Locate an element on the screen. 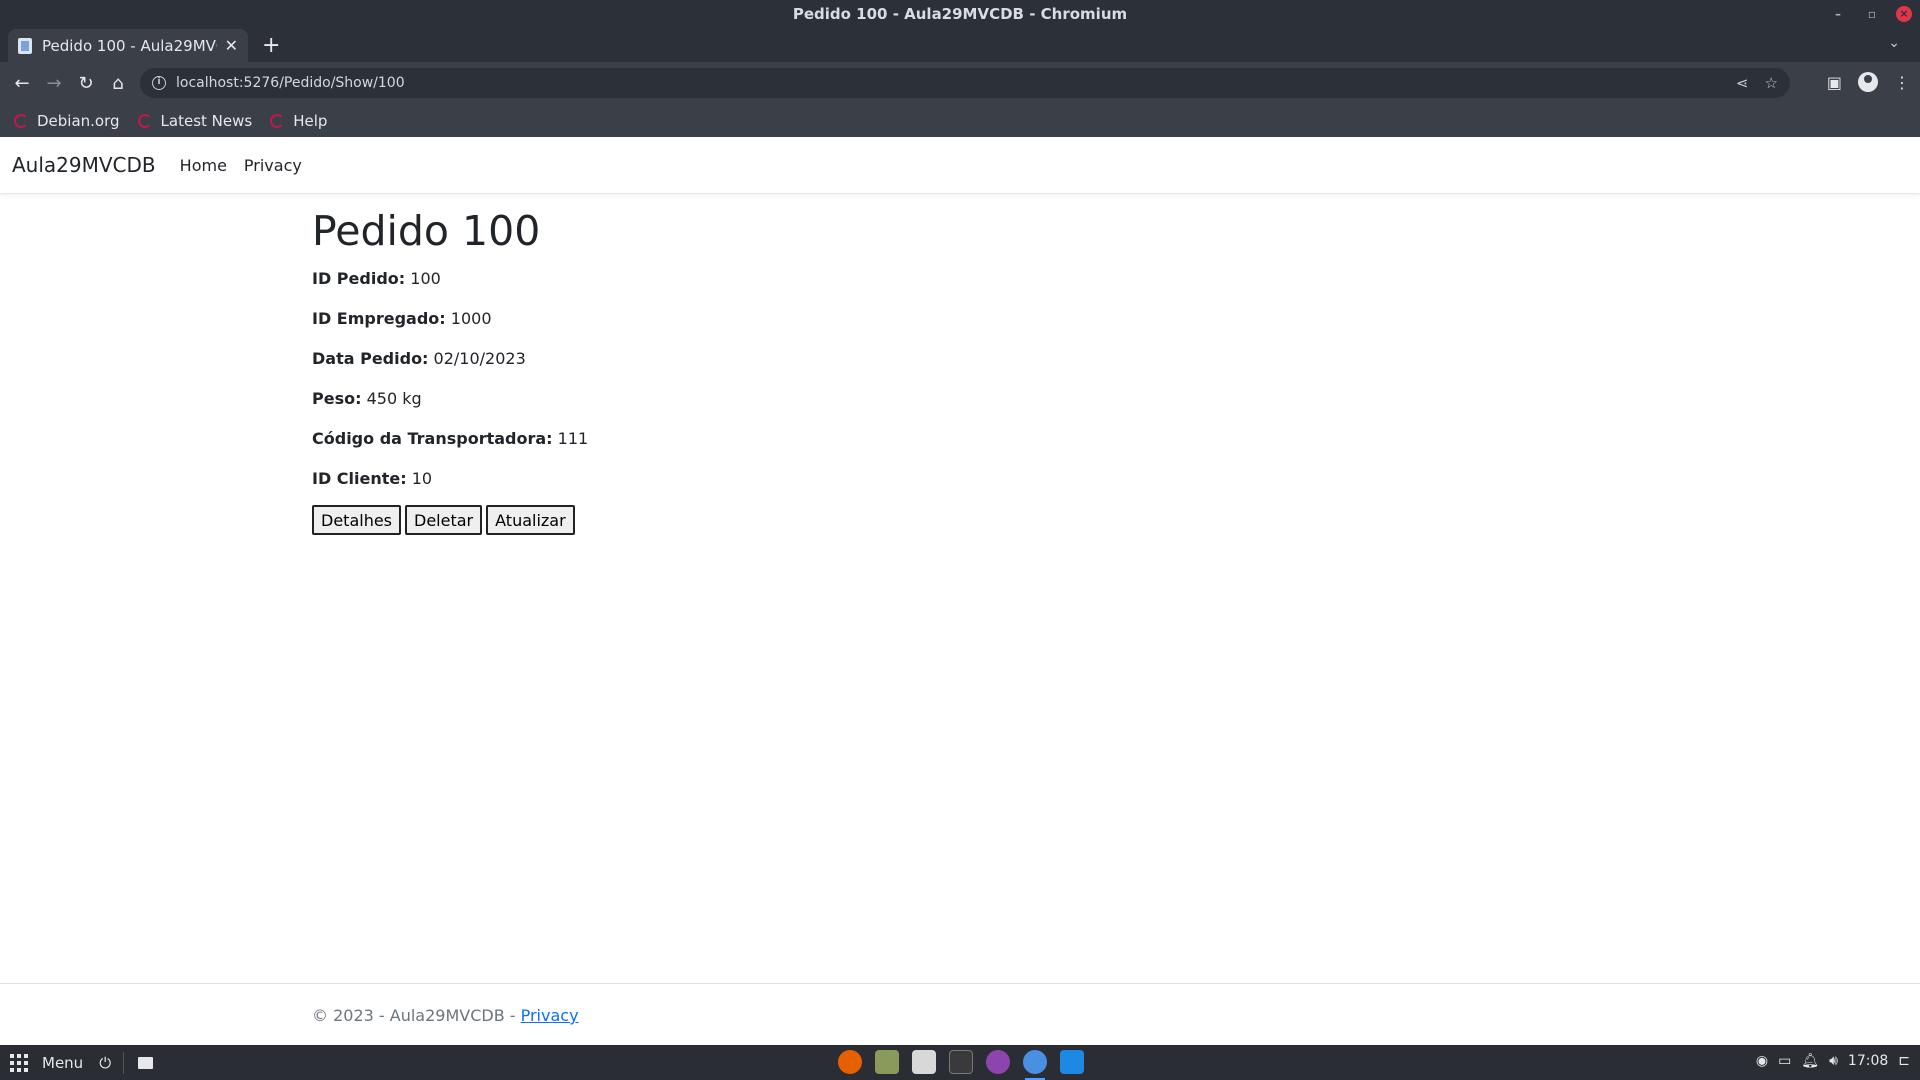 This screenshot has width=1920, height=1080. volume-icon: 🔊︎ is located at coordinates (1833, 1061).